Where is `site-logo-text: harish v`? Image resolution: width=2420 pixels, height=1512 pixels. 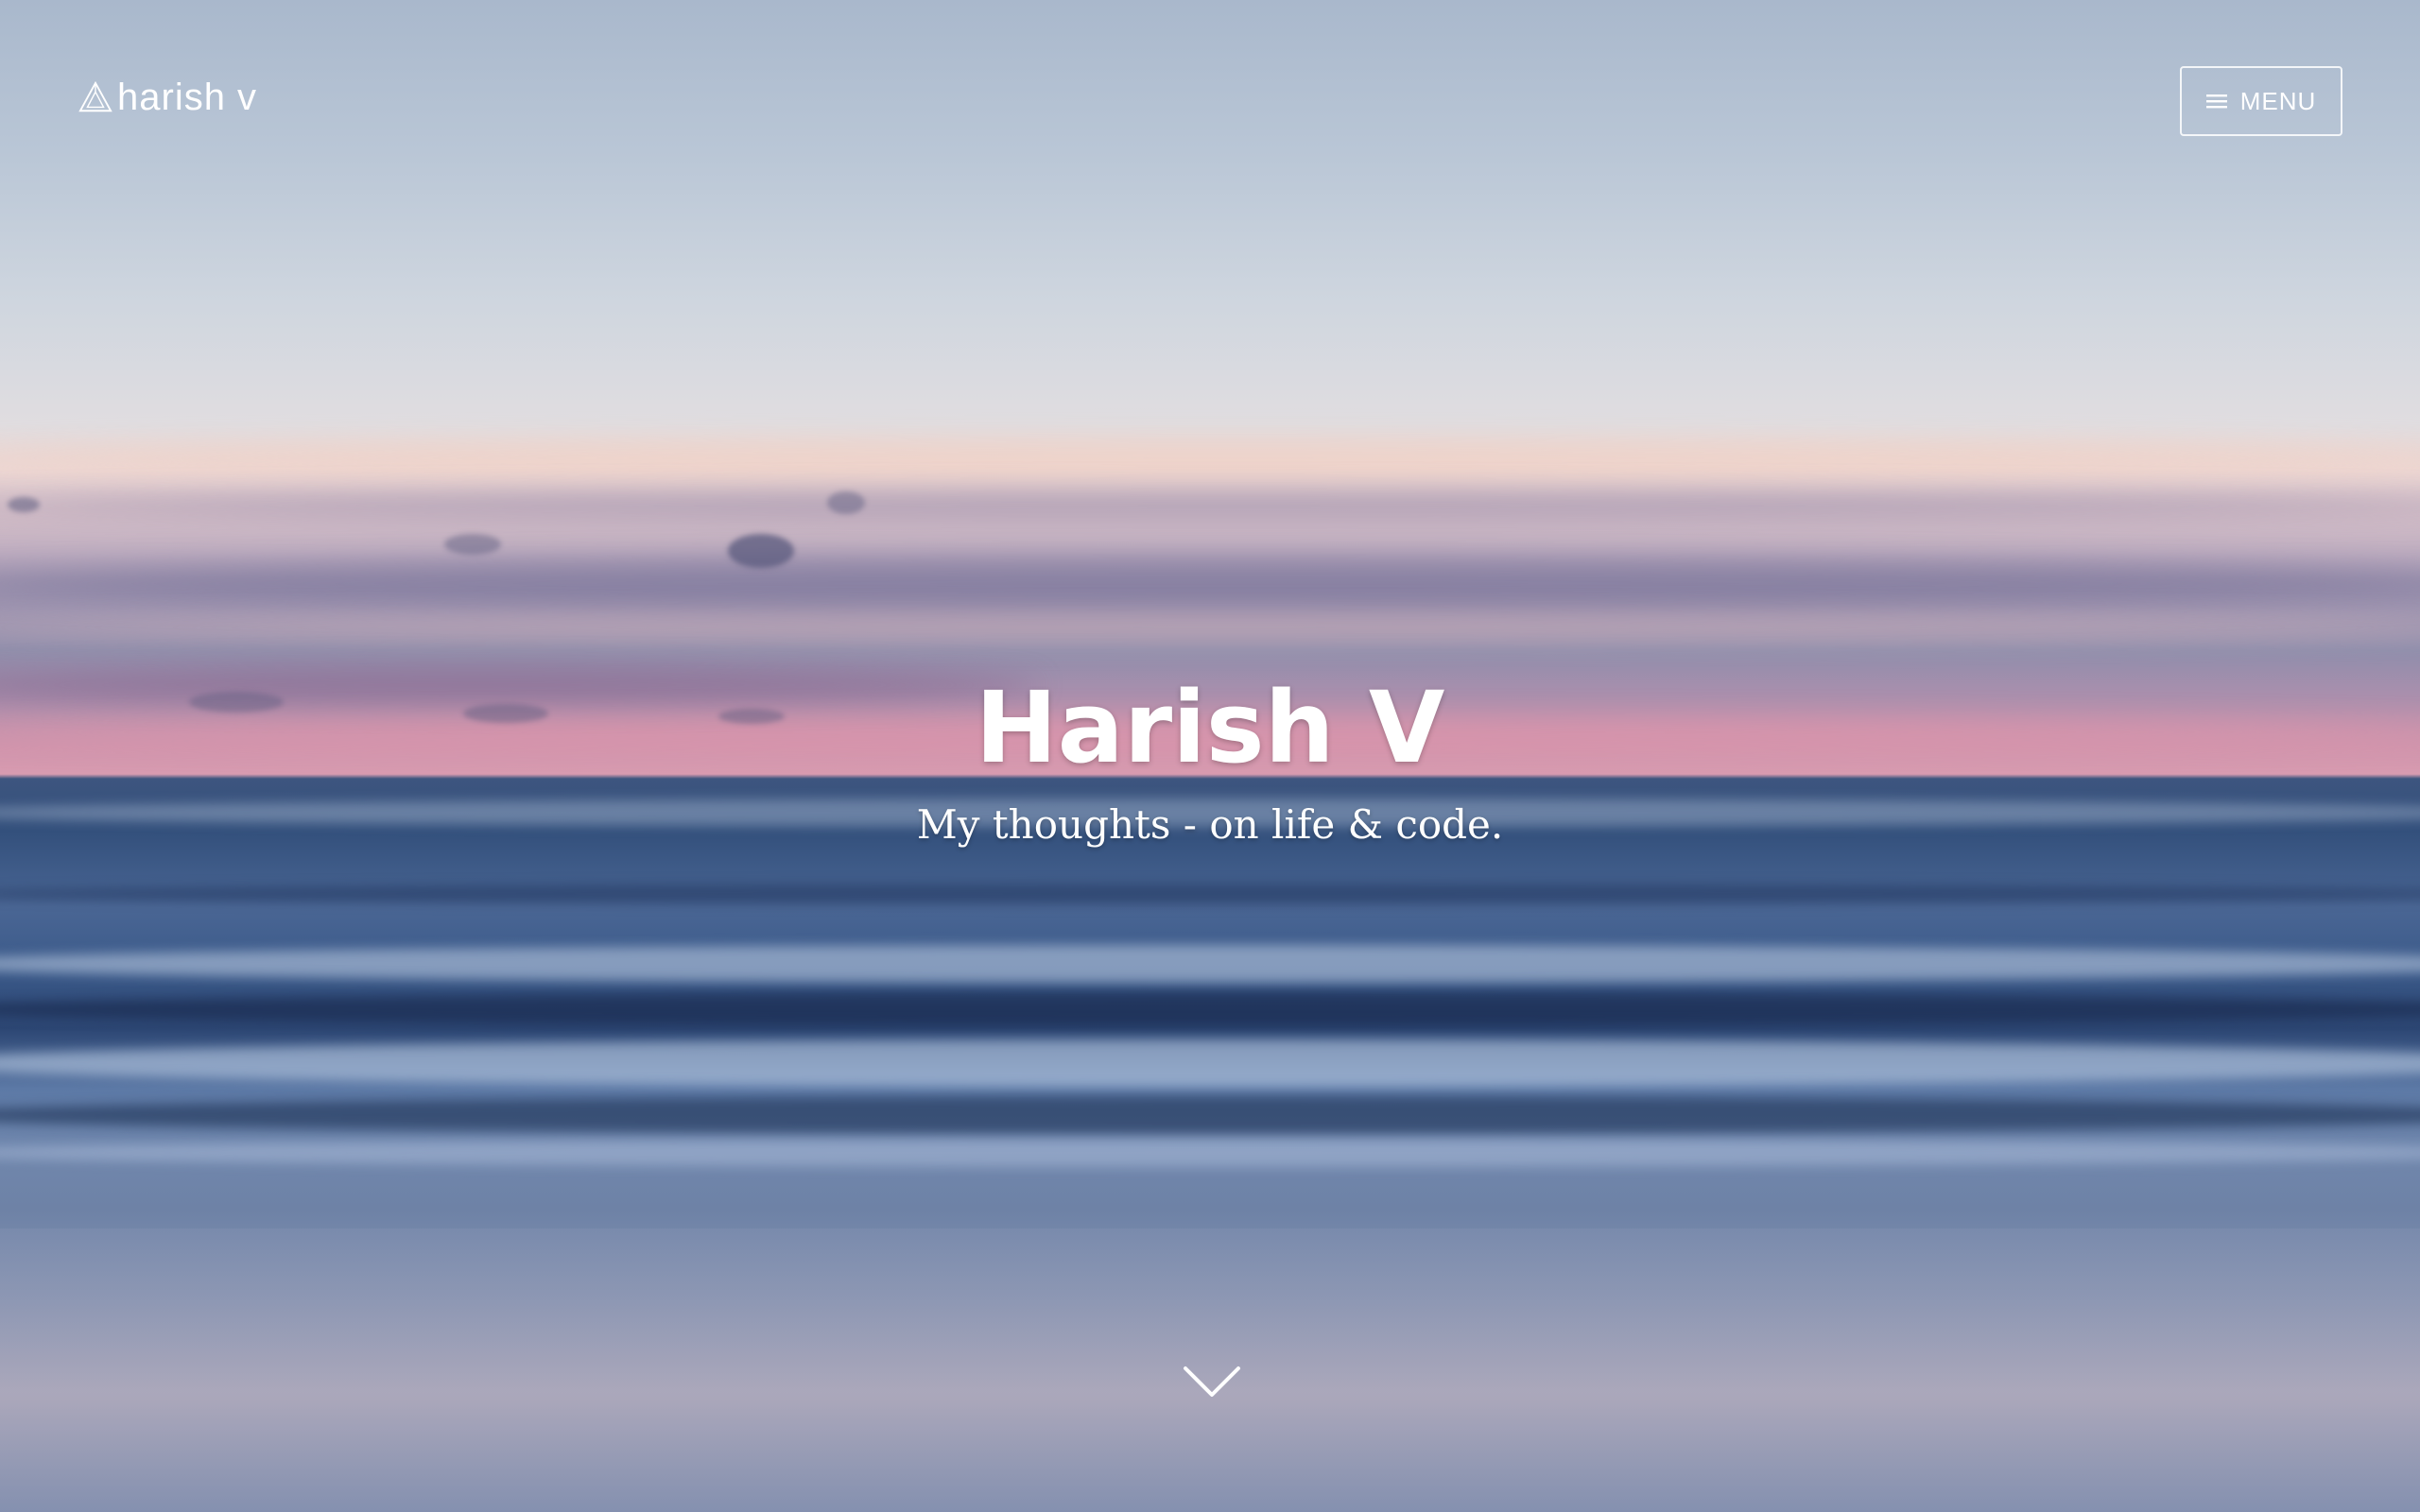
site-logo-text: harish v is located at coordinates (187, 97).